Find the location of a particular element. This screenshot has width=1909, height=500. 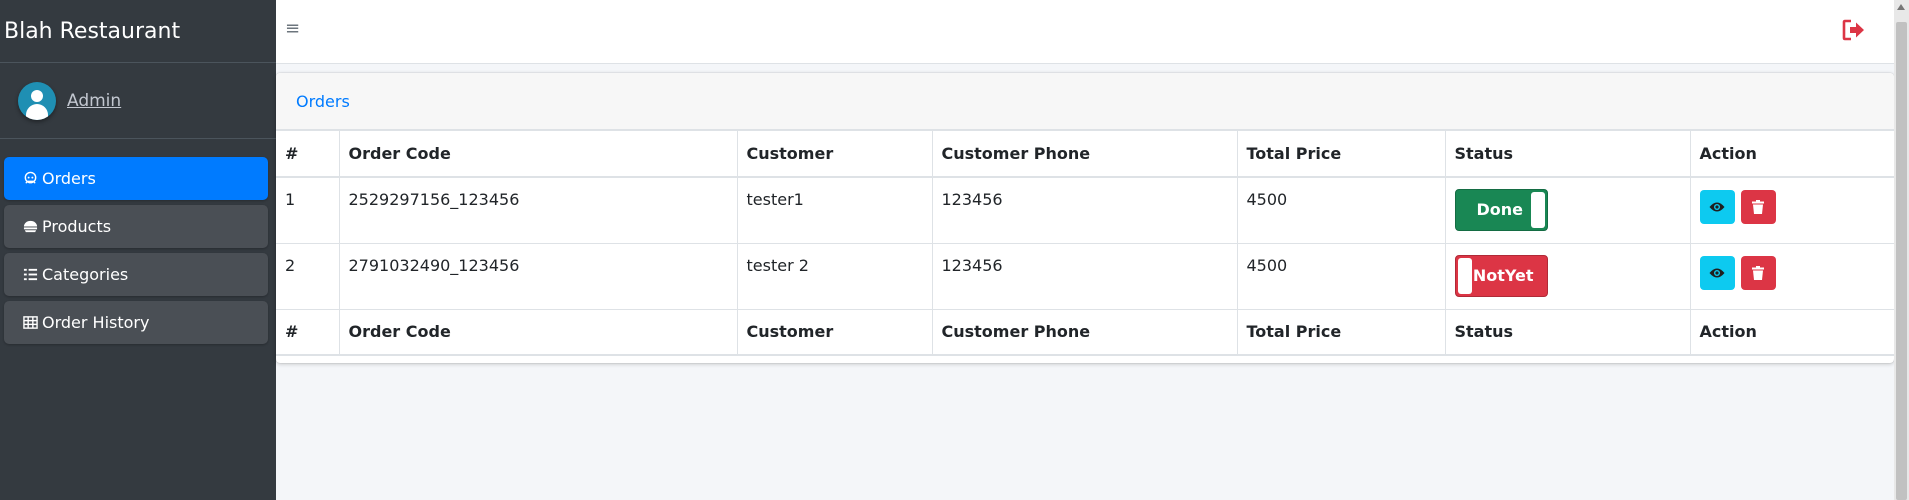

order-code: 2529297156_123456 is located at coordinates (538, 210).